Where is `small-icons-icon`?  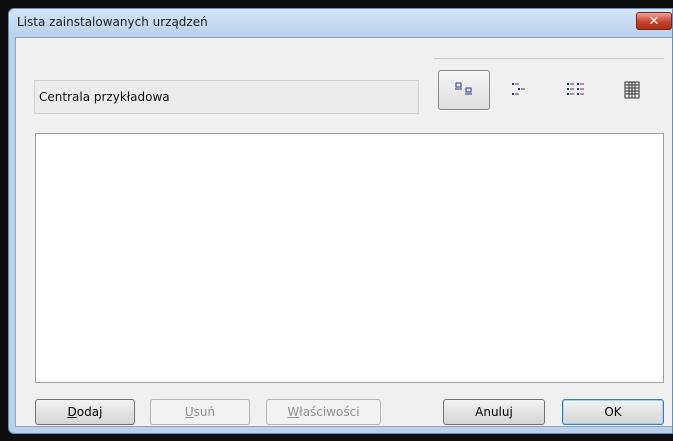 small-icons-icon is located at coordinates (518, 89).